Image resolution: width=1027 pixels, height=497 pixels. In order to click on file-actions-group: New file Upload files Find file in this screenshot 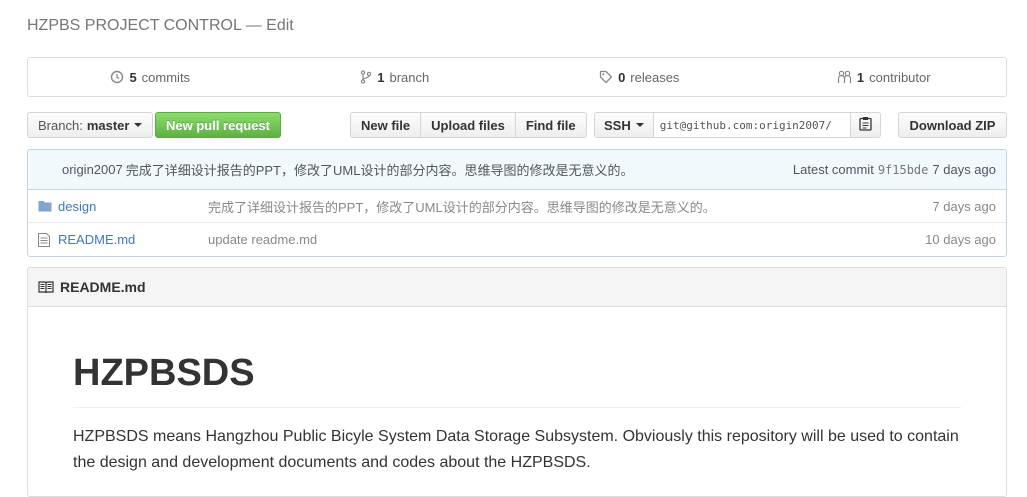, I will do `click(468, 125)`.